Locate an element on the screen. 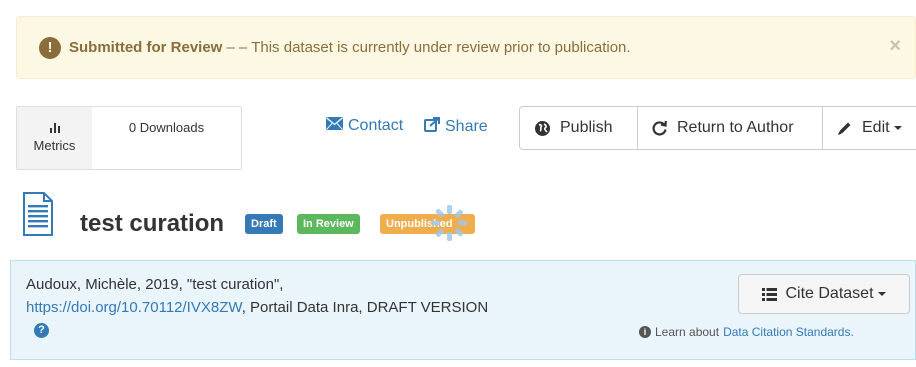 The height and width of the screenshot is (367, 916). citation-standards-link: Data Citation Standards. is located at coordinates (788, 332).